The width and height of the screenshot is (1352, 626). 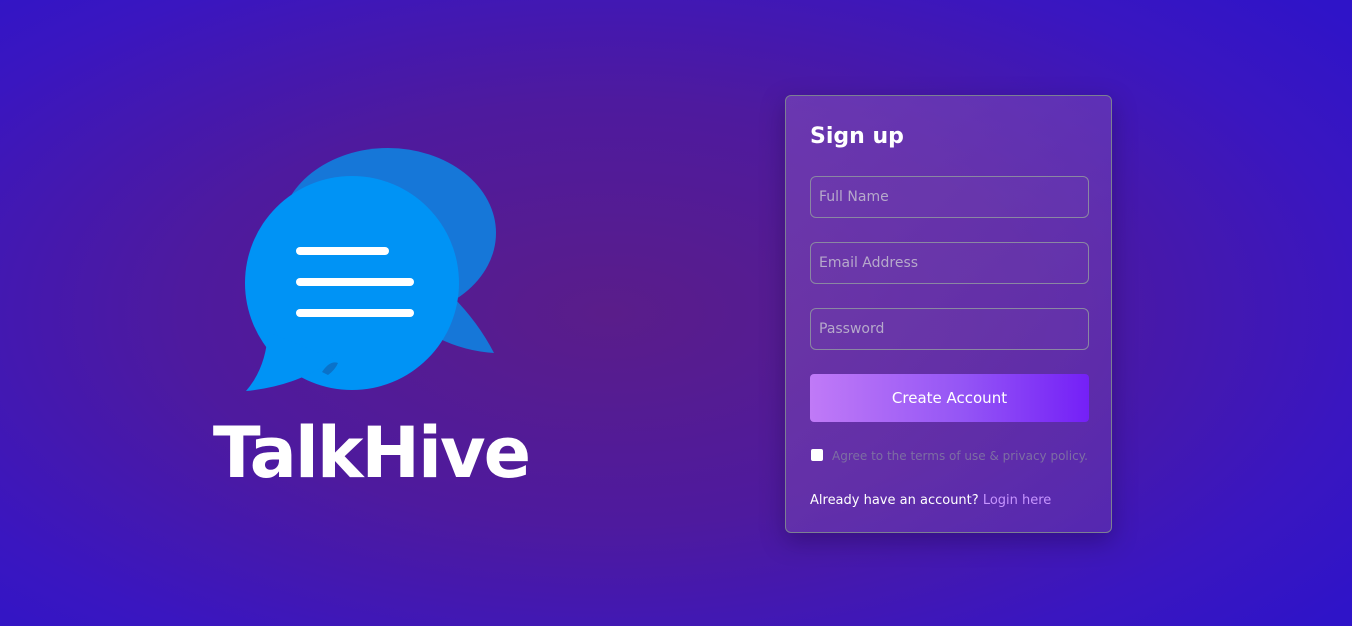 I want to click on brand-name: TalkHive, so click(x=371, y=453).